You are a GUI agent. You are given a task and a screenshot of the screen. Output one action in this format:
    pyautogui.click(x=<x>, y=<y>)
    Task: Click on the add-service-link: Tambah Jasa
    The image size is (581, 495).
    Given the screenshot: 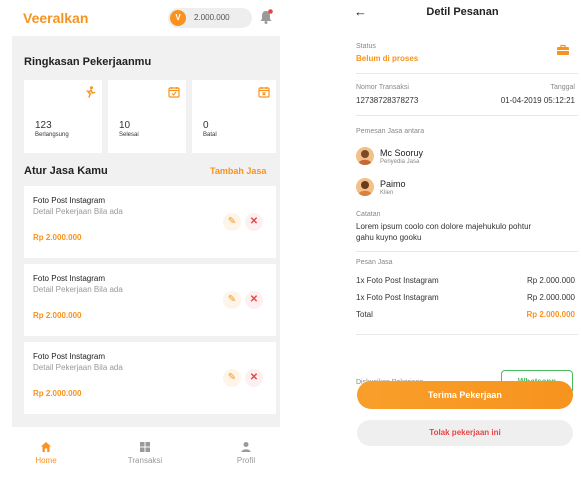 What is the action you would take?
    pyautogui.click(x=238, y=171)
    